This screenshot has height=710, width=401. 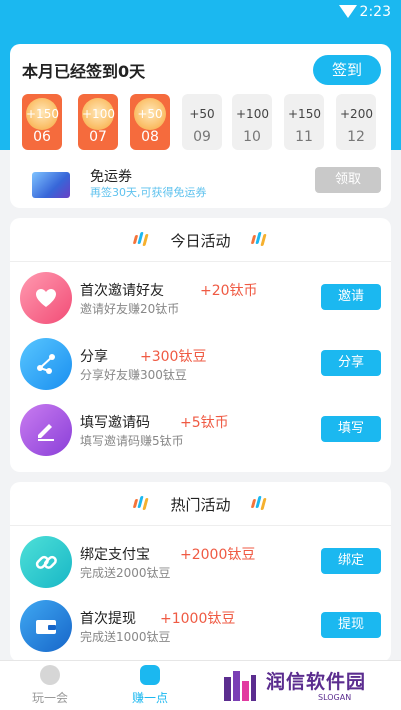 I want to click on claim-ticket-button: 领取, so click(x=348, y=180).